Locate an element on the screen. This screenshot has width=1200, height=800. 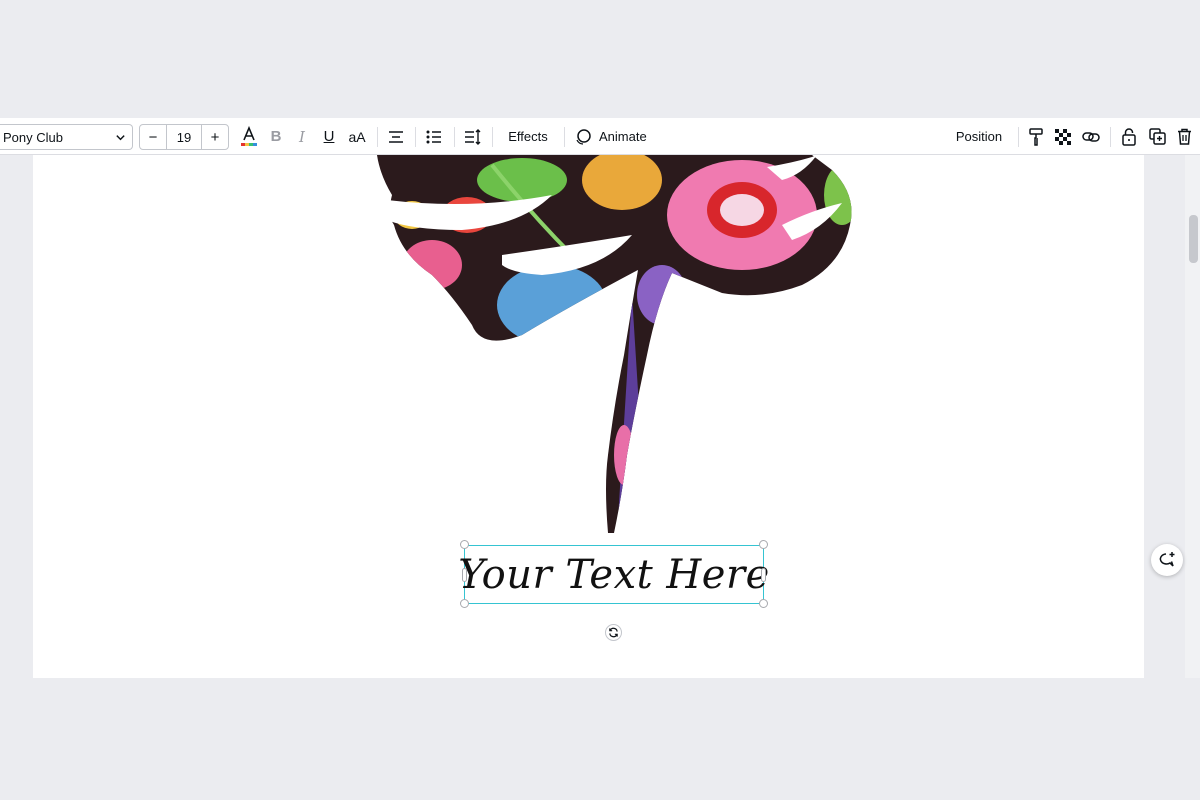
paint-roller-icon is located at coordinates (1036, 136).